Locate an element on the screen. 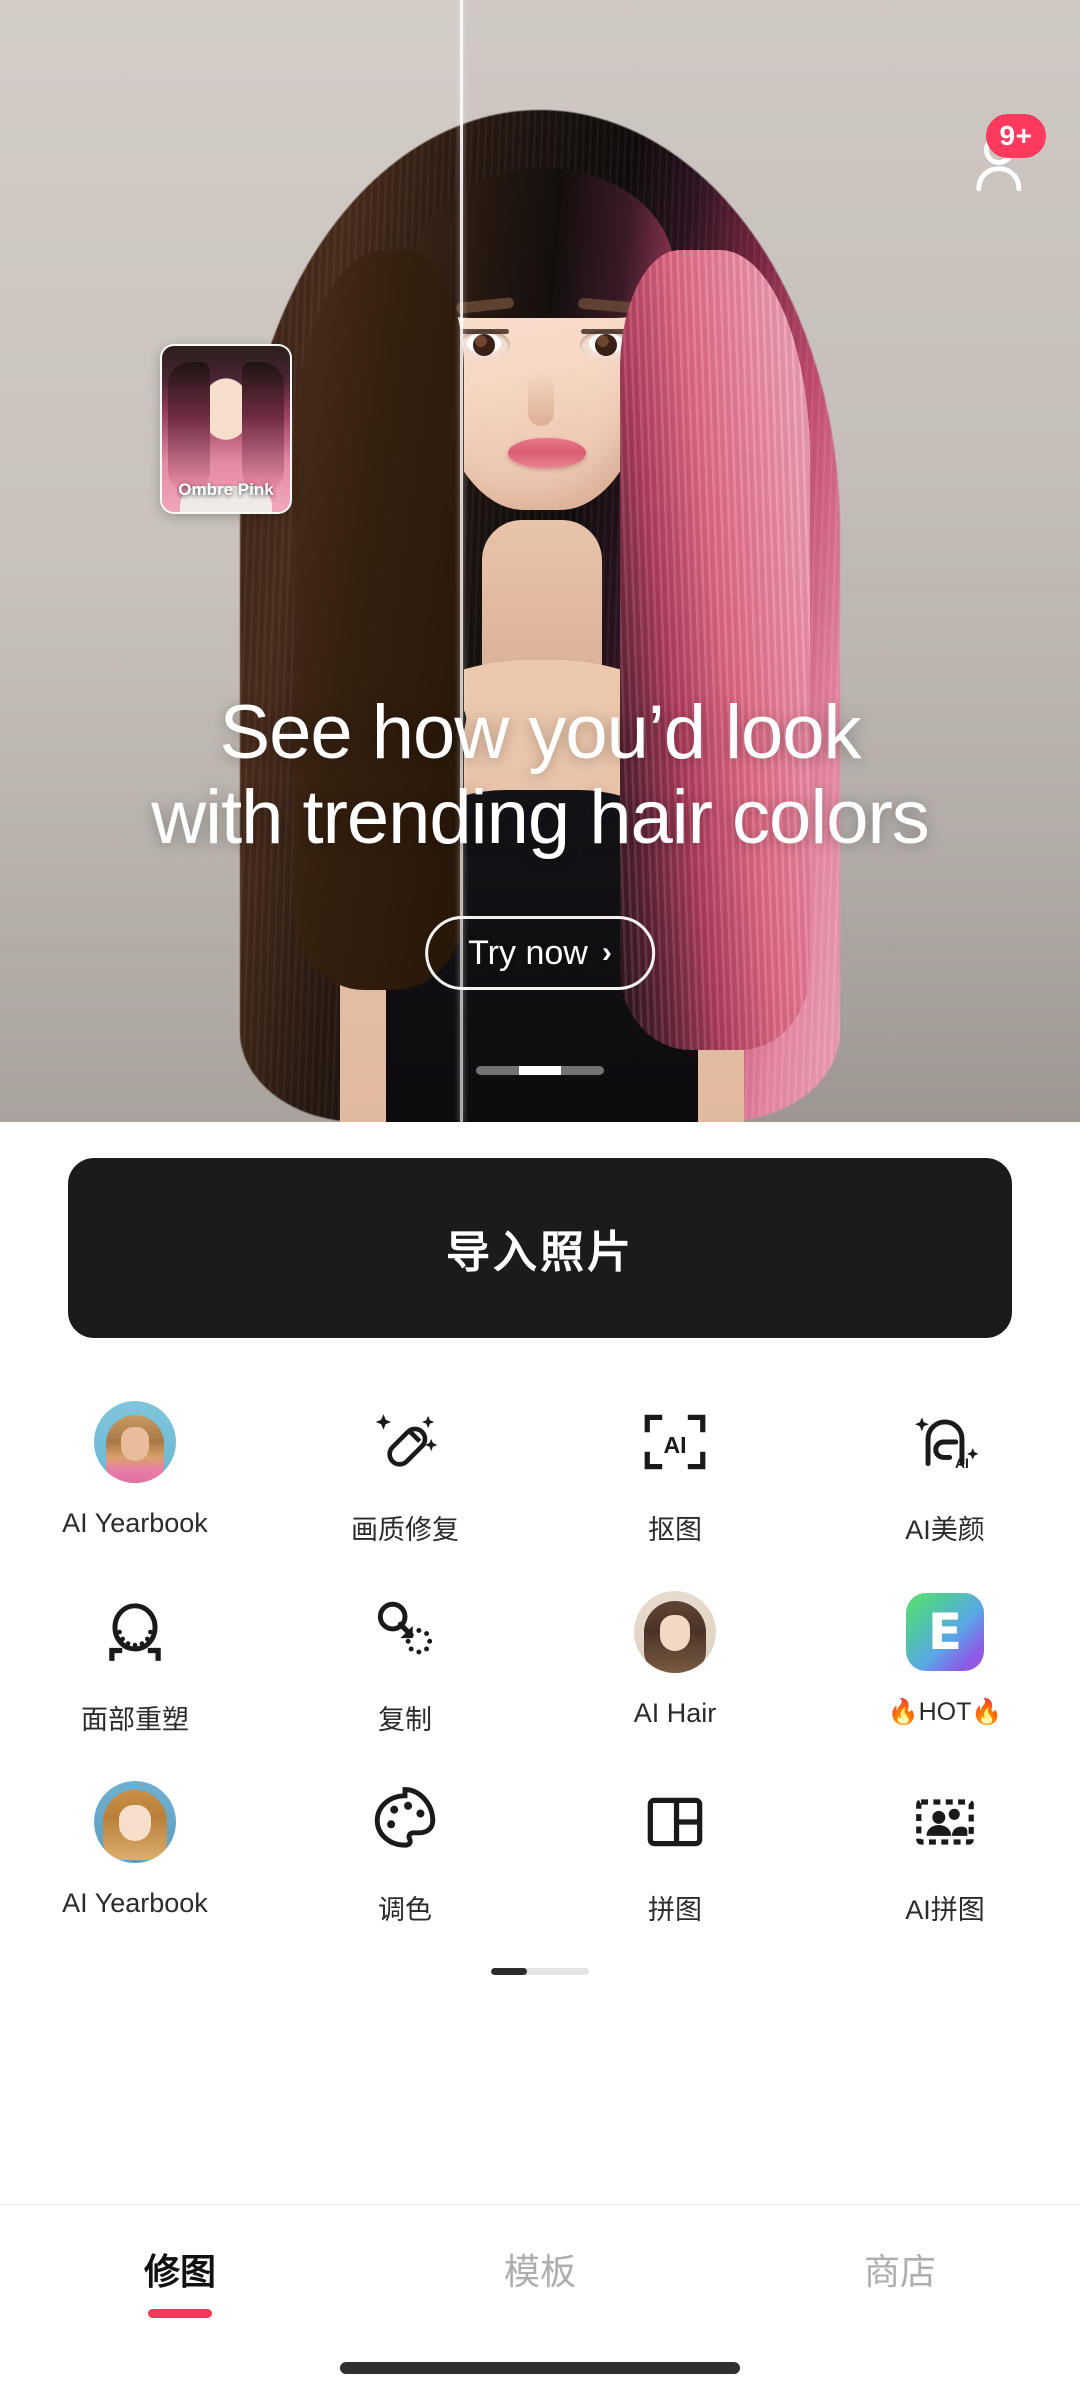  tool-label: 复制 is located at coordinates (405, 1720).